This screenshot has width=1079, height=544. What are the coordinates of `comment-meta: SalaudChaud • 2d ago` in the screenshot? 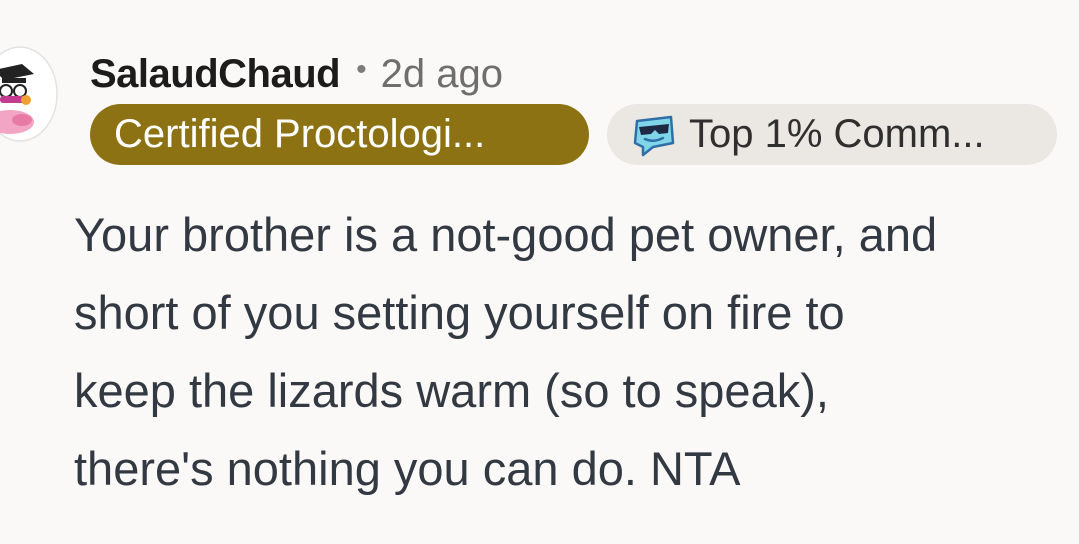 It's located at (296, 74).